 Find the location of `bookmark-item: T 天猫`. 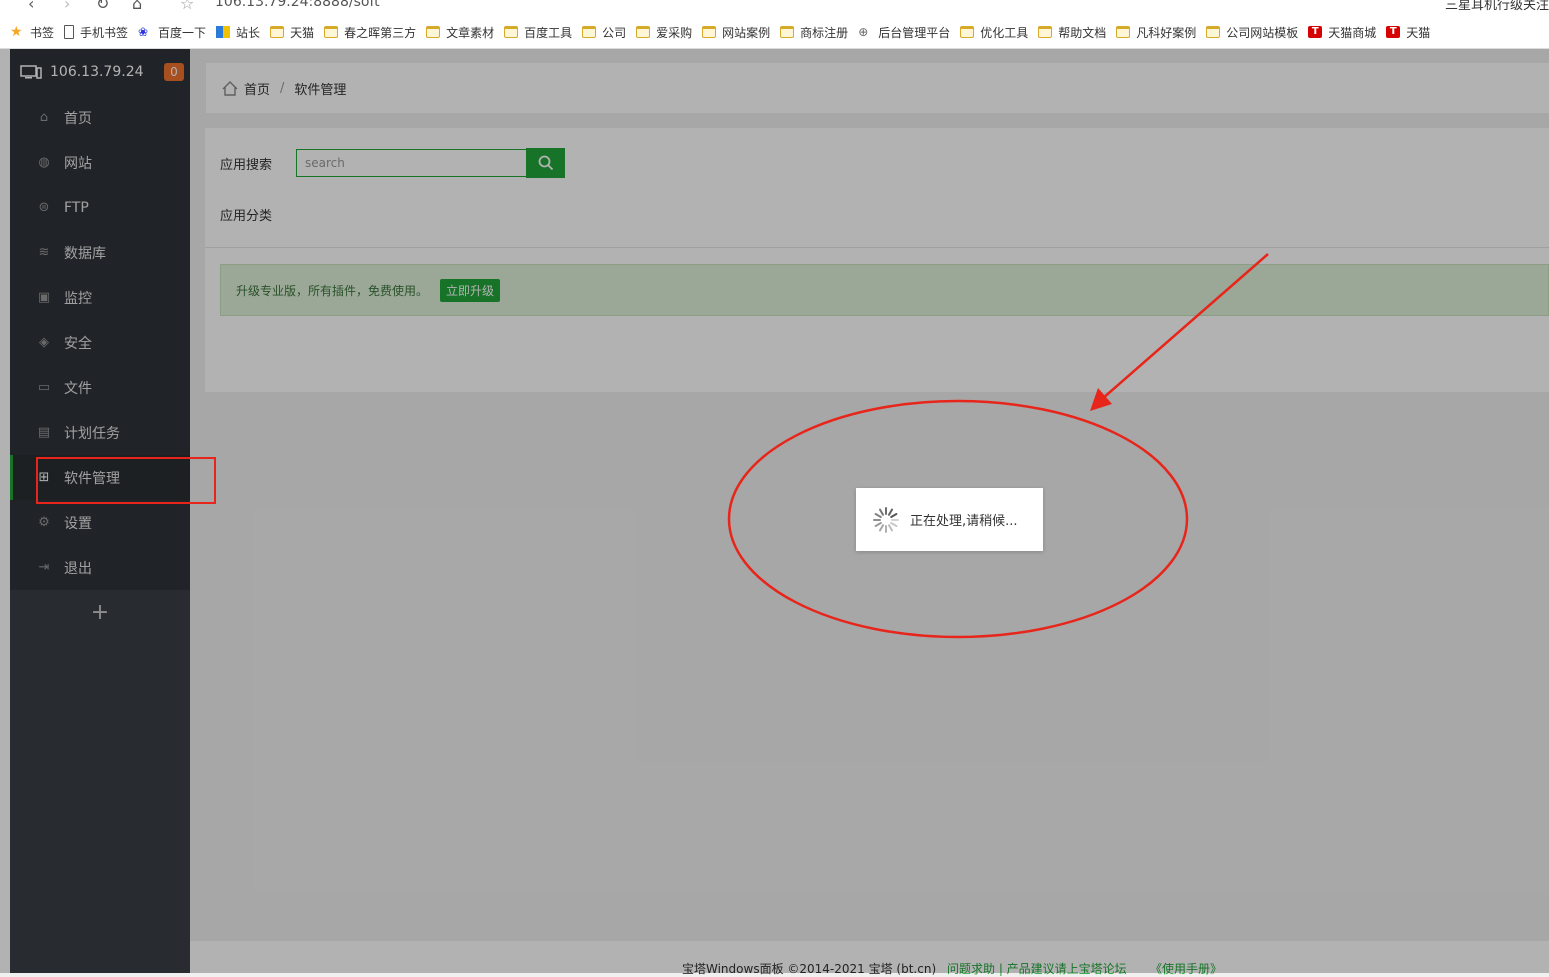

bookmark-item: T 天猫 is located at coordinates (1408, 32).